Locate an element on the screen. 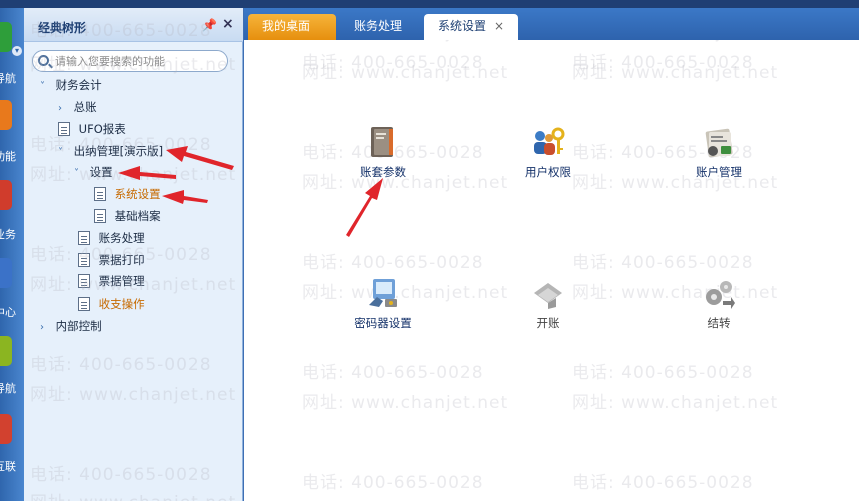 The width and height of the screenshot is (859, 501). tree-node-label: 系统设置 is located at coordinates (137, 194).